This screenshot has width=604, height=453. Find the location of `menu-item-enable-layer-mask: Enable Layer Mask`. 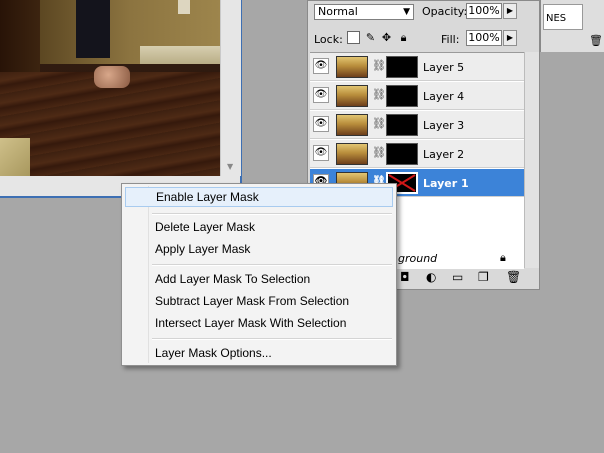

menu-item-enable-layer-mask: Enable Layer Mask is located at coordinates (259, 197).